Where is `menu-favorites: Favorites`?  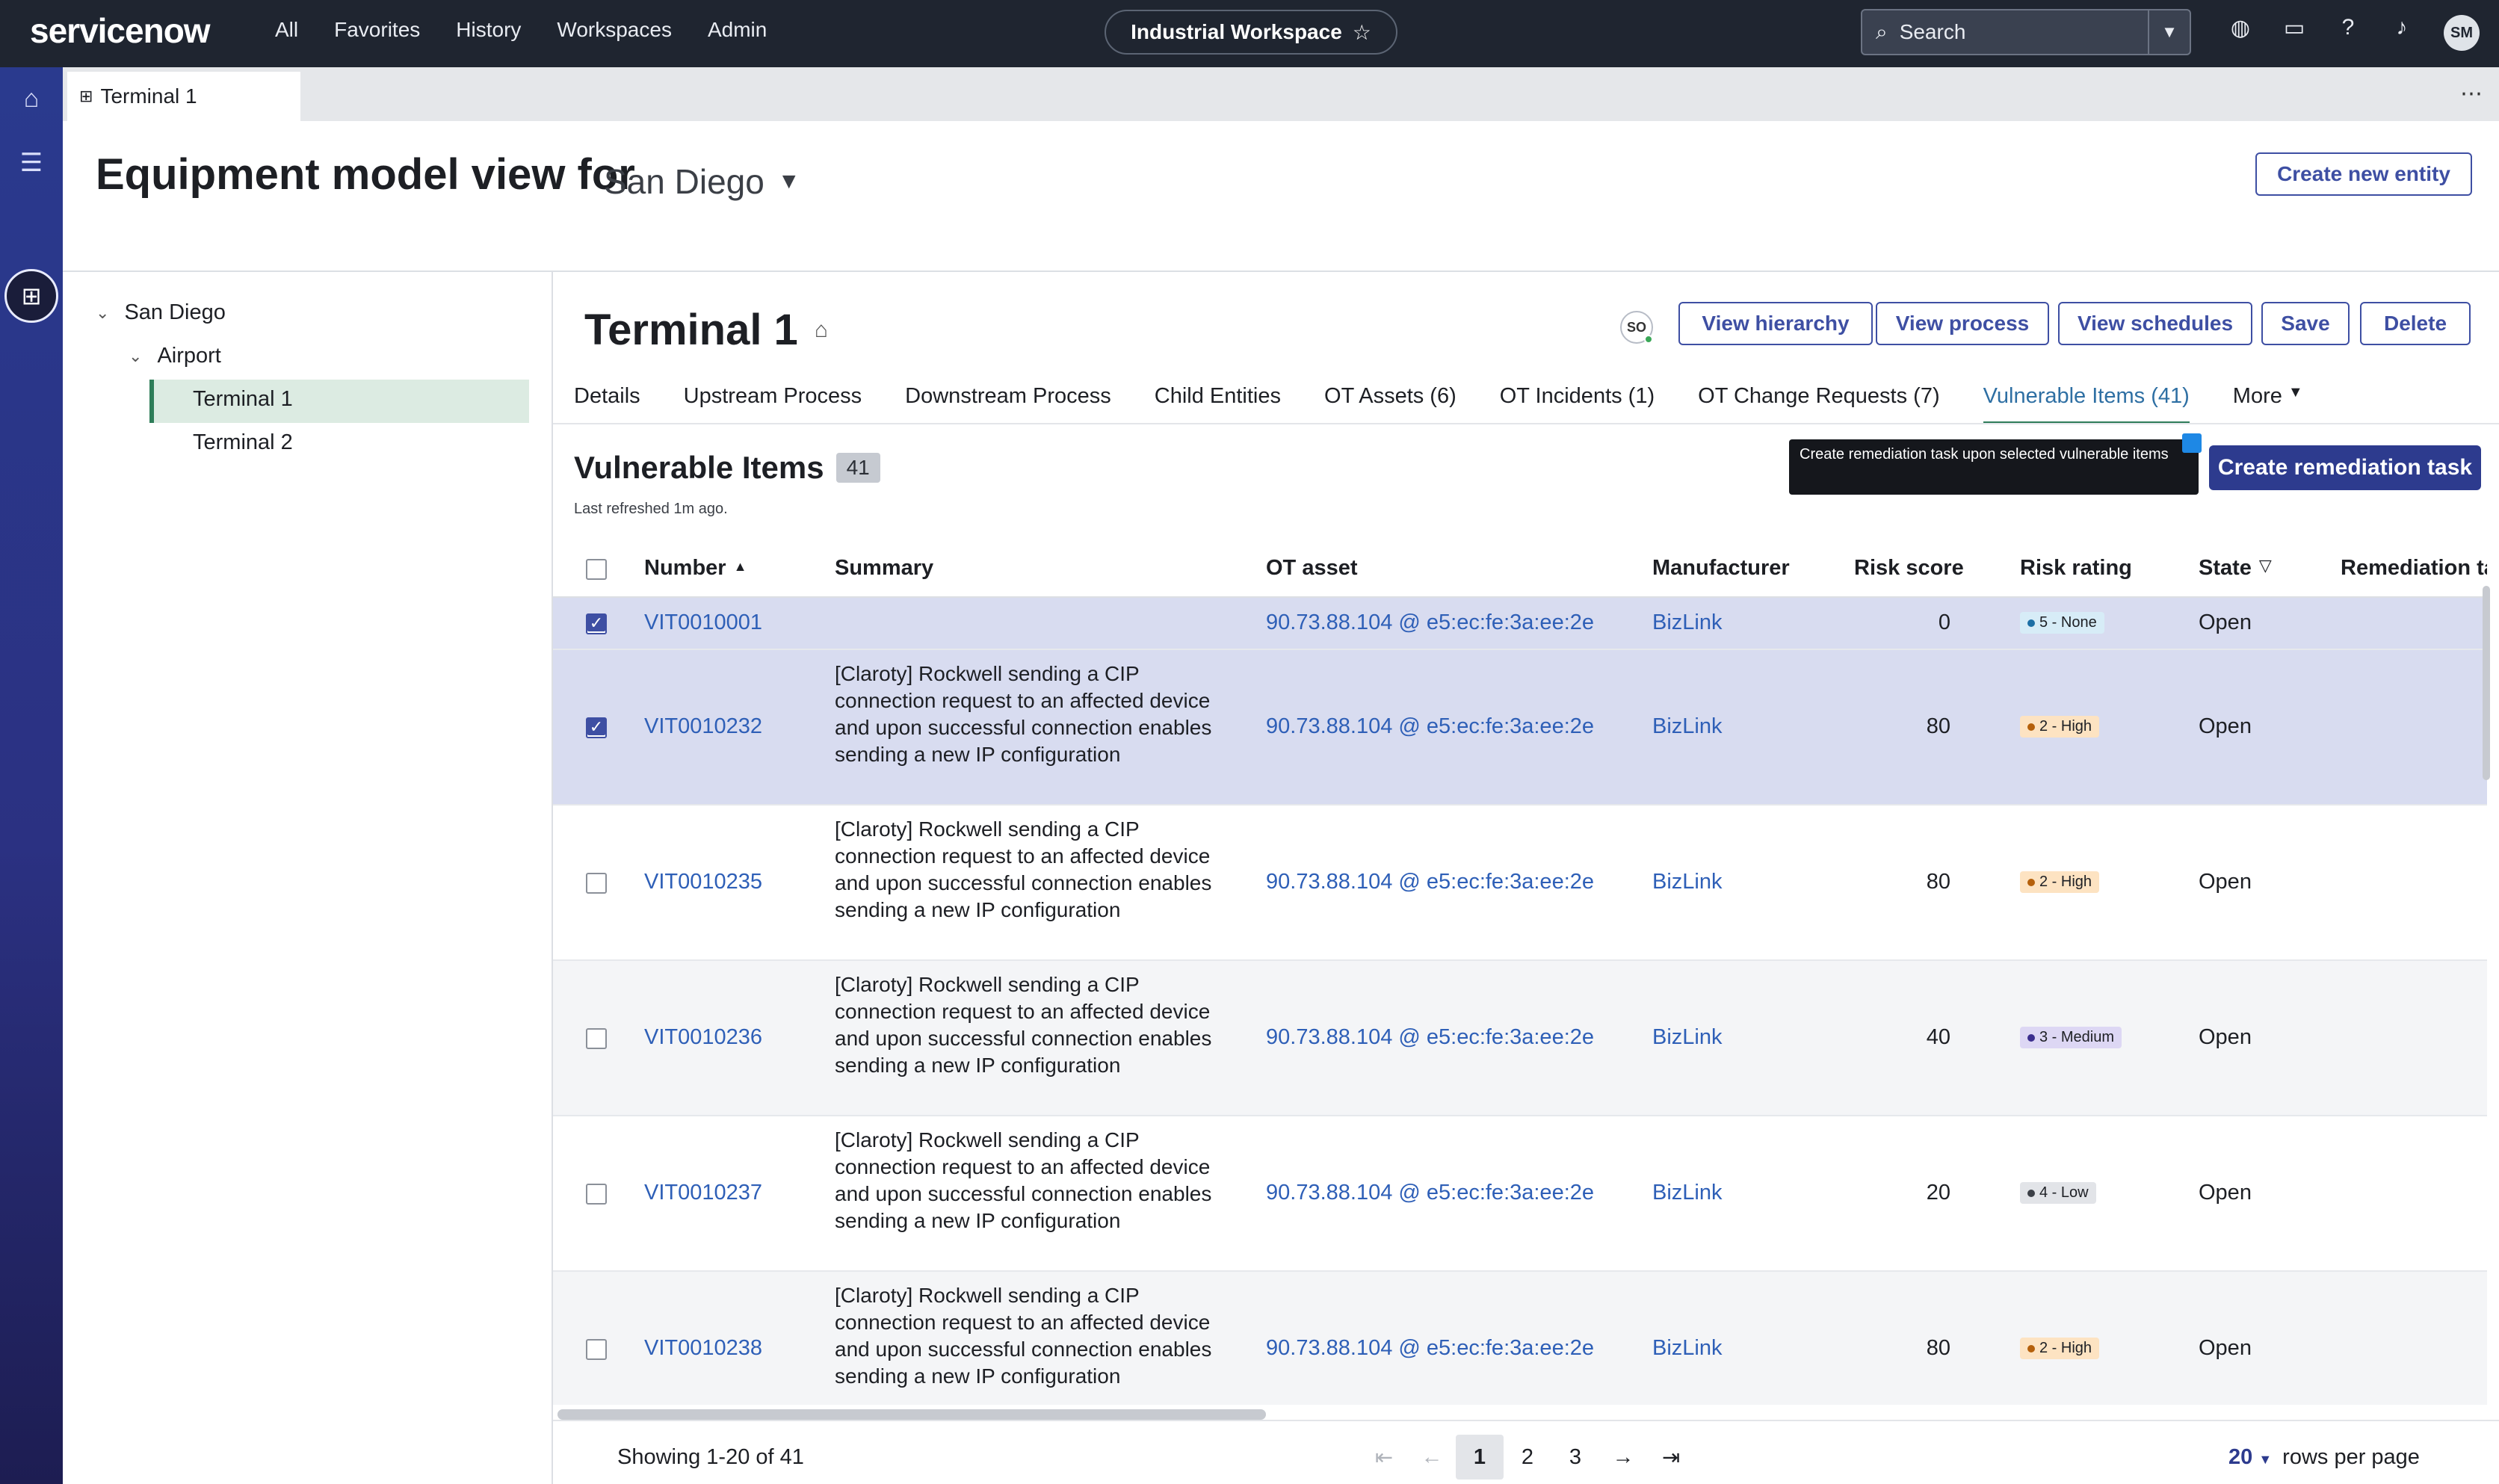 menu-favorites: Favorites is located at coordinates (377, 30).